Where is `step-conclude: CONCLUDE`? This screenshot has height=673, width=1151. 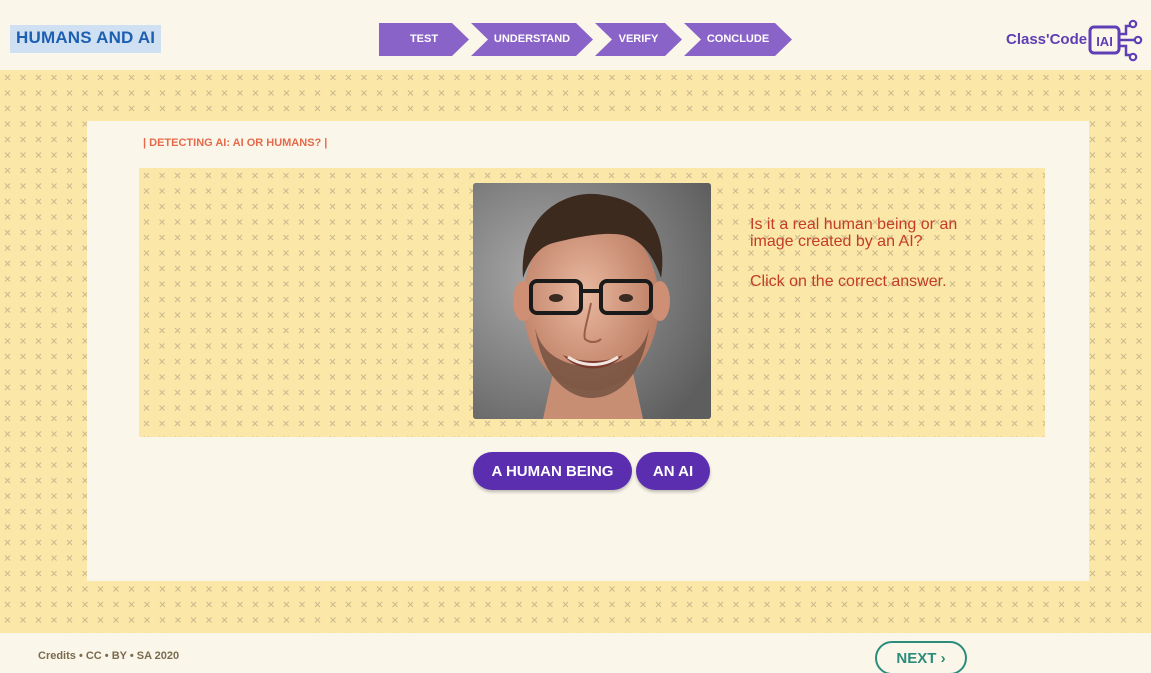
step-conclude: CONCLUDE is located at coordinates (738, 39).